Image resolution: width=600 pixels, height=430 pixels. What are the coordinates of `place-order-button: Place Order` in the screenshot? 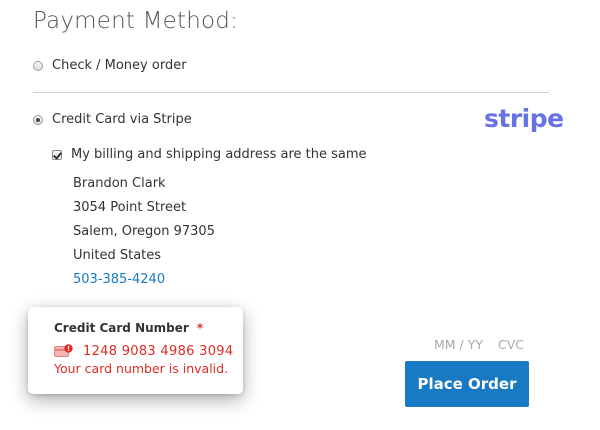 It's located at (467, 384).